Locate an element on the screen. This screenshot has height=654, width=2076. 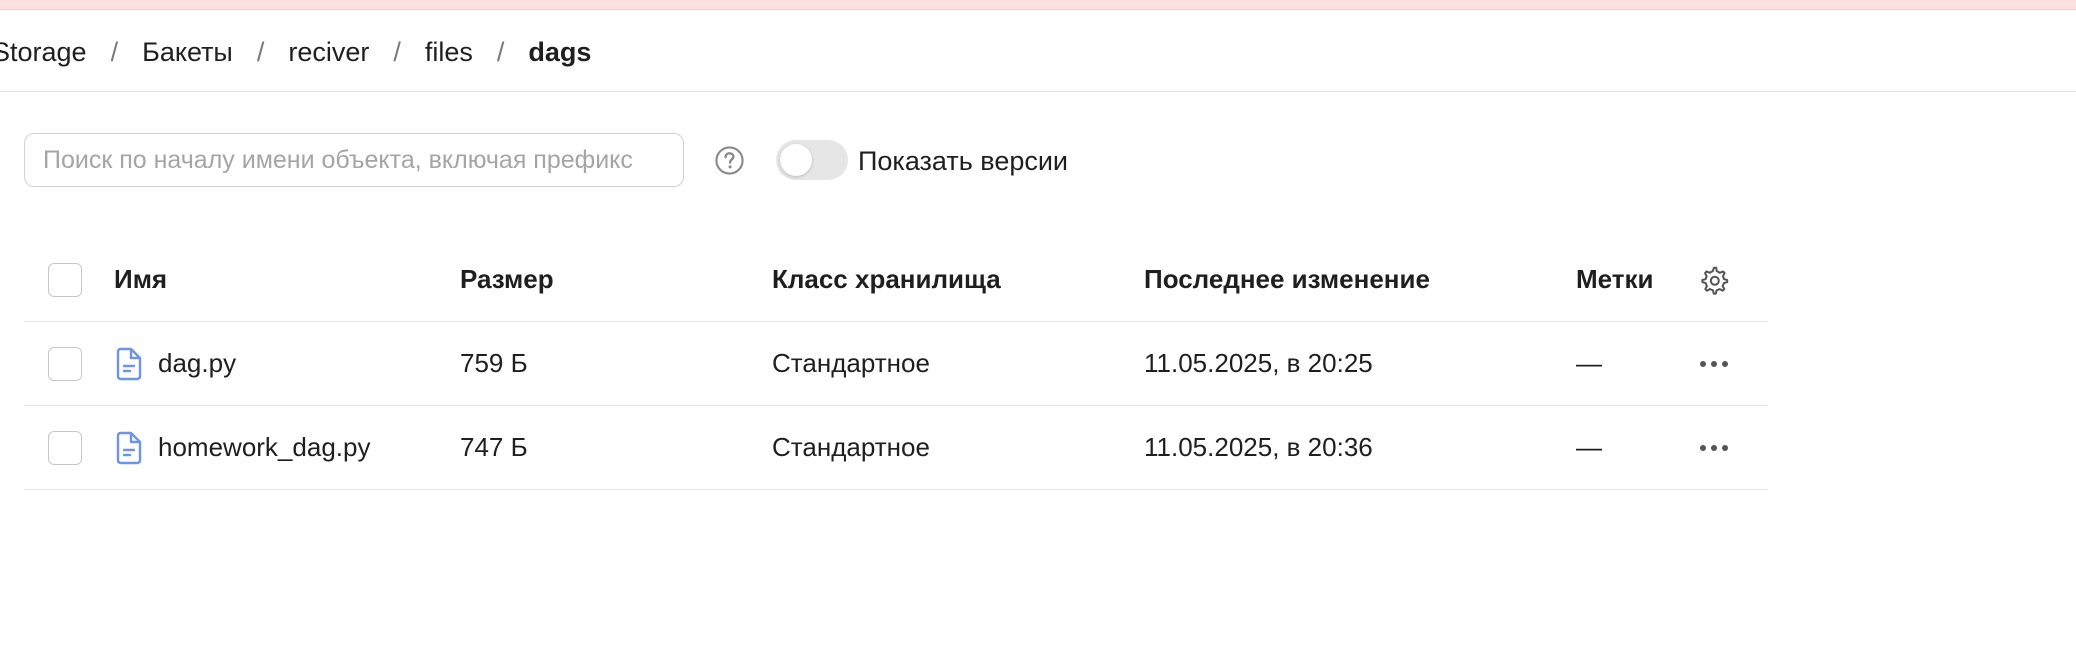
breadcrumb-storage: Storage is located at coordinates (43, 52).